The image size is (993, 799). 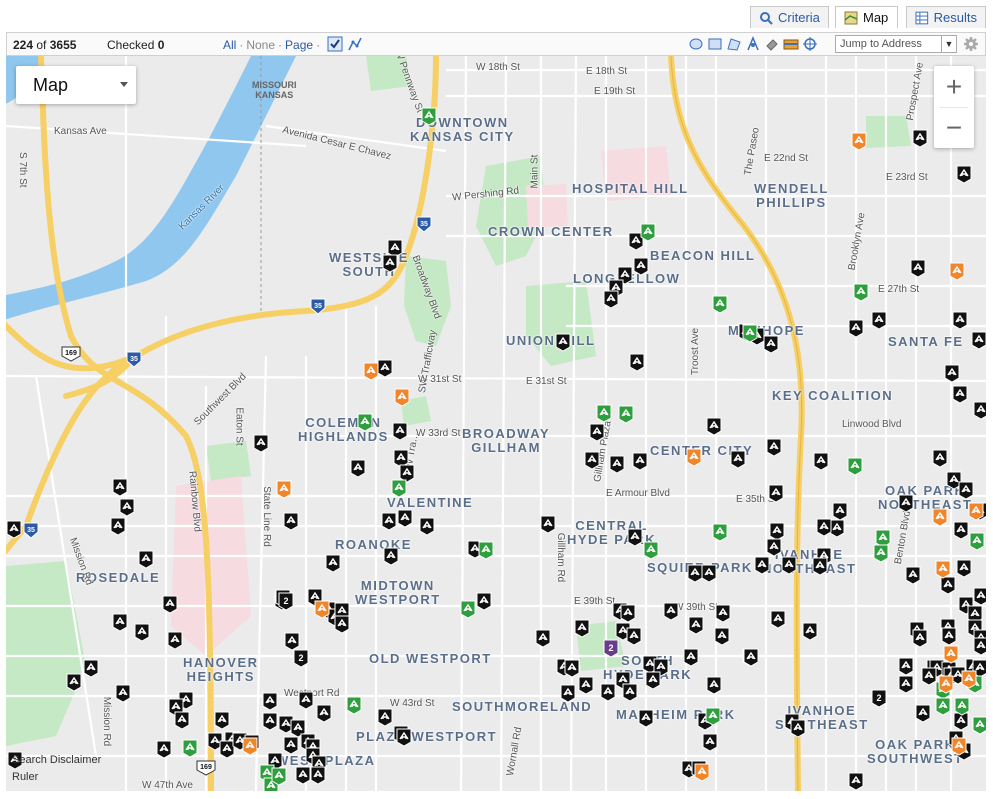 I want to click on zoom-in-button: +, so click(x=954, y=86).